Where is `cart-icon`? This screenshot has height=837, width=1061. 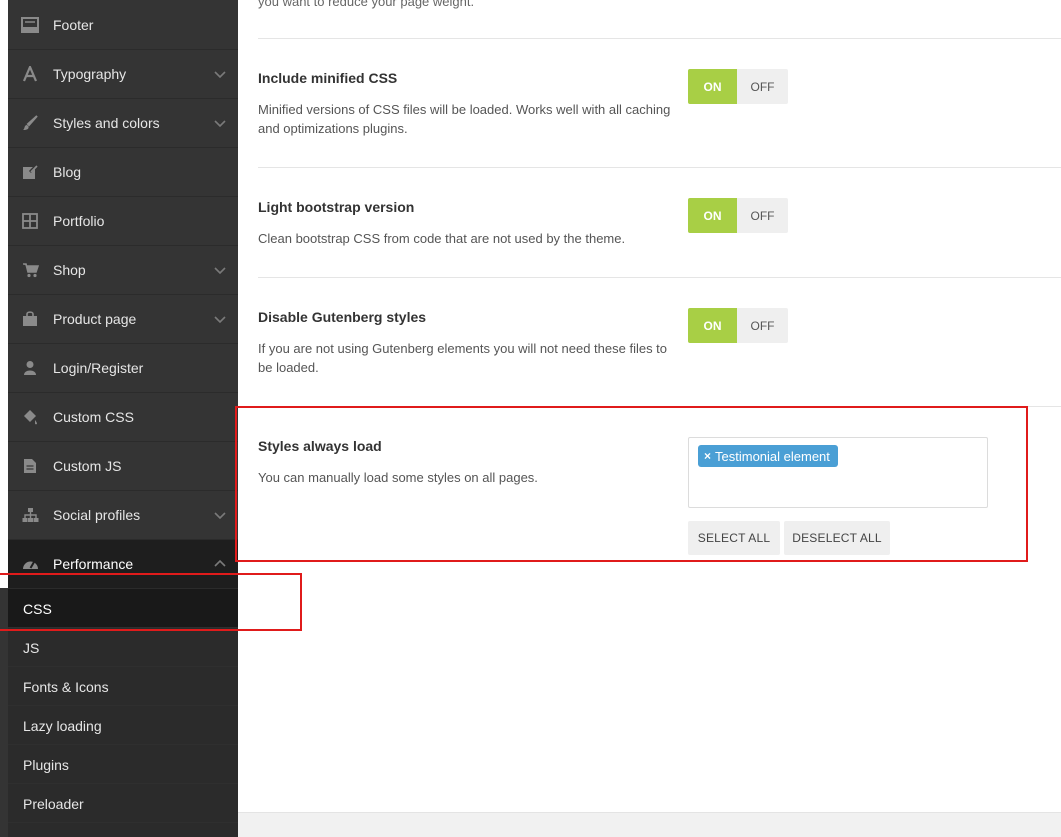 cart-icon is located at coordinates (30, 270).